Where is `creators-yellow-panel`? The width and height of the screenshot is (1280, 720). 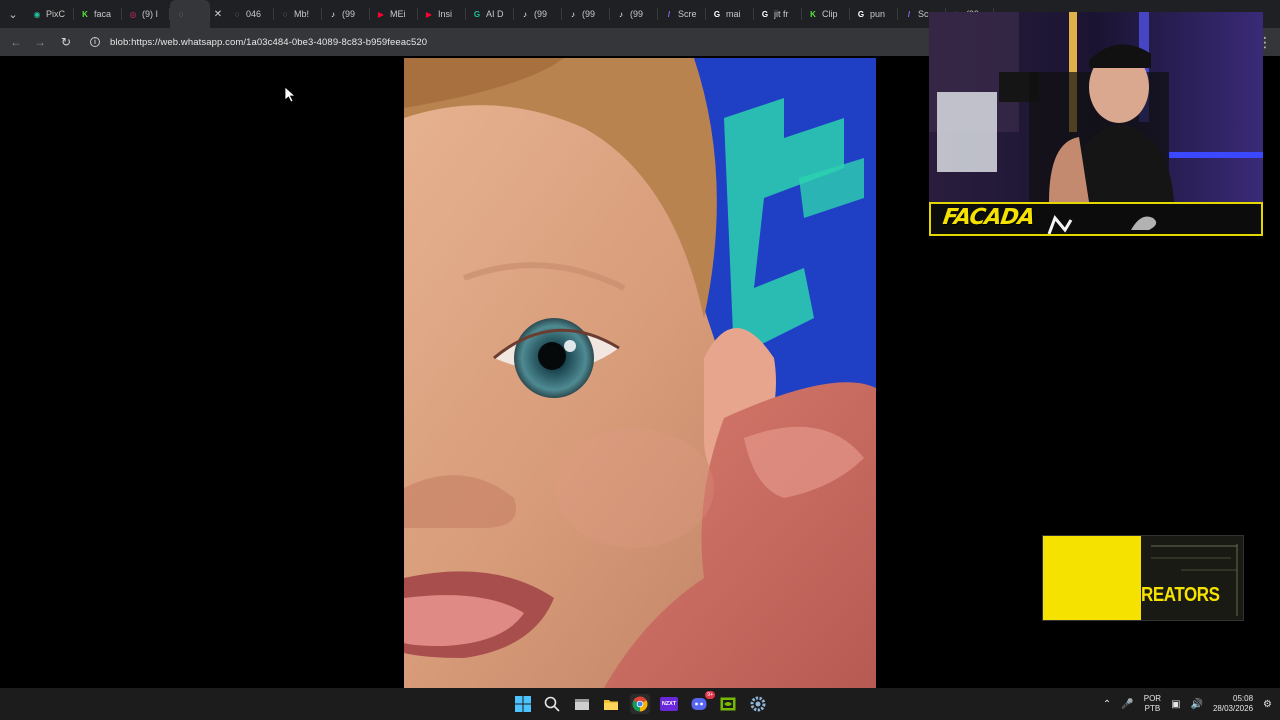 creators-yellow-panel is located at coordinates (1092, 578).